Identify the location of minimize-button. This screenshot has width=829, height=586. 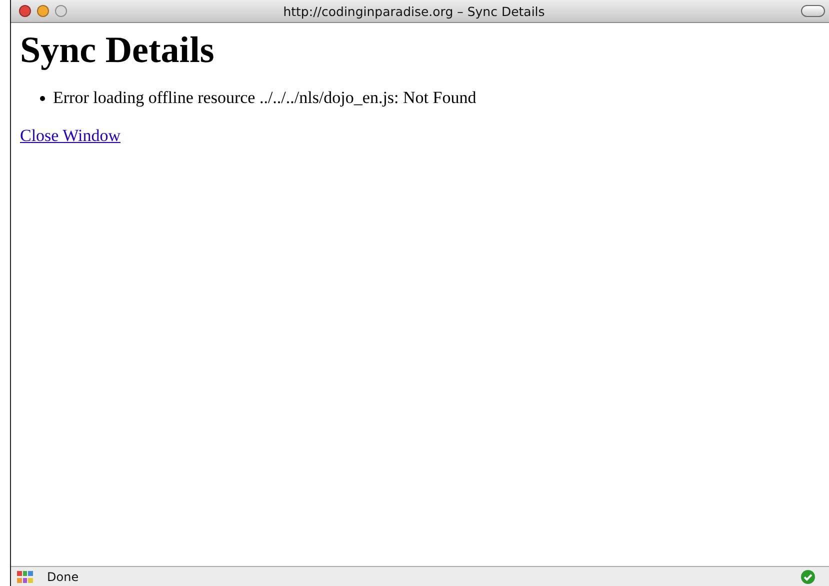
(43, 11).